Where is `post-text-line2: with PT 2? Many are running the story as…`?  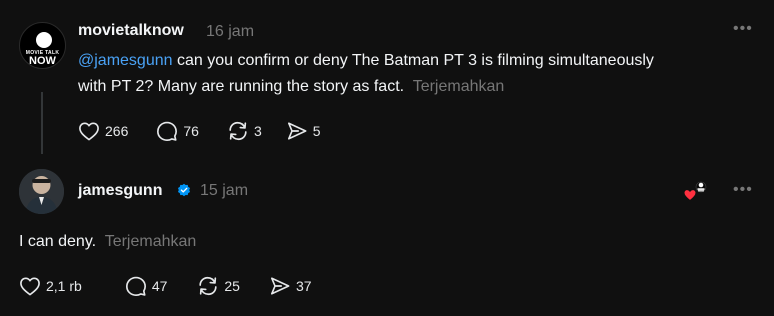
post-text-line2: with PT 2? Many are running the story as… is located at coordinates (241, 86).